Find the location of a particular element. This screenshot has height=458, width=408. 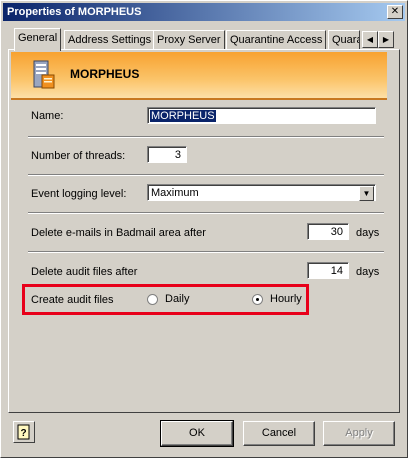

badmail-unit: days is located at coordinates (368, 233).